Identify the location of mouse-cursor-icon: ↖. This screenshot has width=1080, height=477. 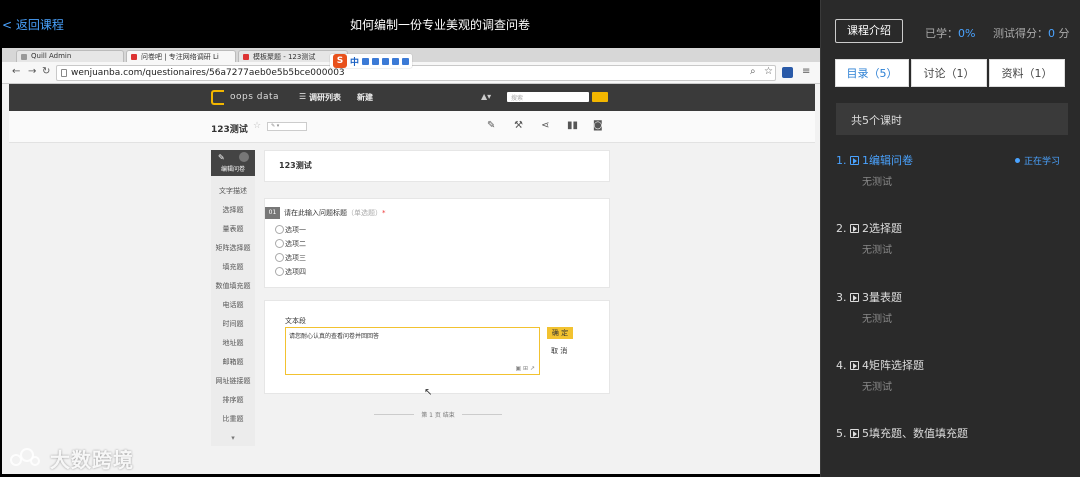
(428, 392).